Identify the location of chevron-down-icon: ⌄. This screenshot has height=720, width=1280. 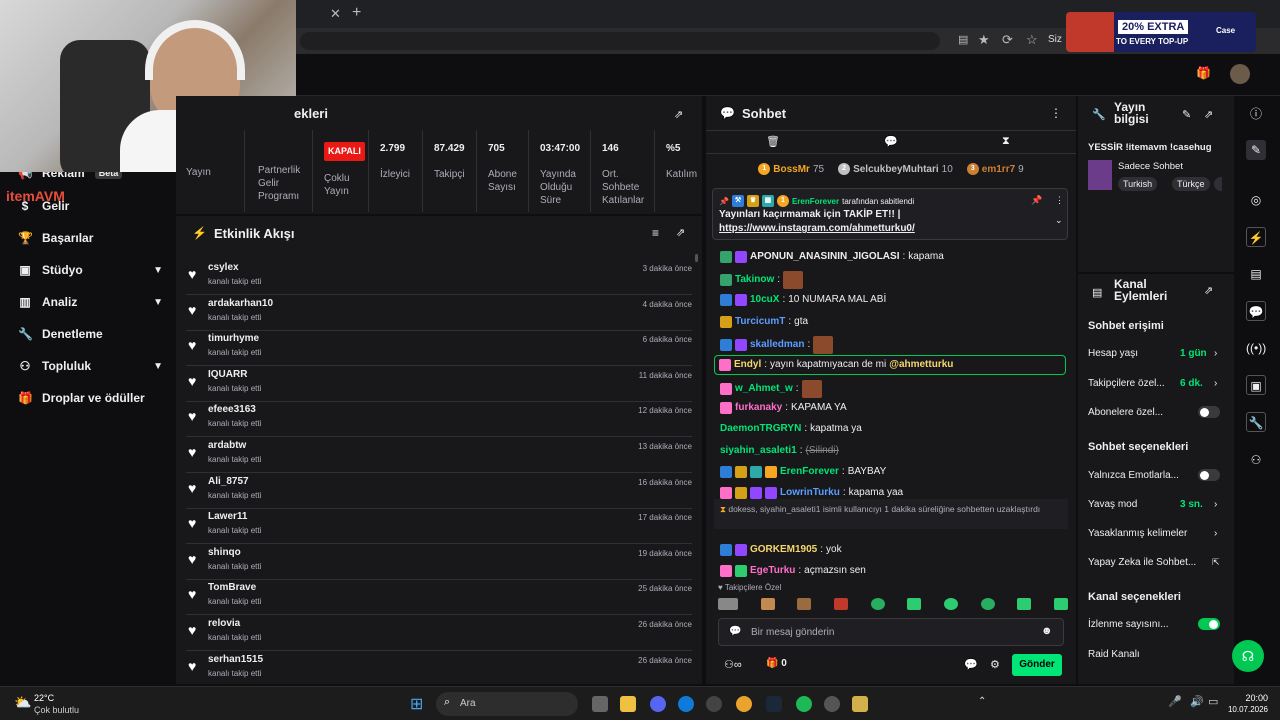
(1059, 220).